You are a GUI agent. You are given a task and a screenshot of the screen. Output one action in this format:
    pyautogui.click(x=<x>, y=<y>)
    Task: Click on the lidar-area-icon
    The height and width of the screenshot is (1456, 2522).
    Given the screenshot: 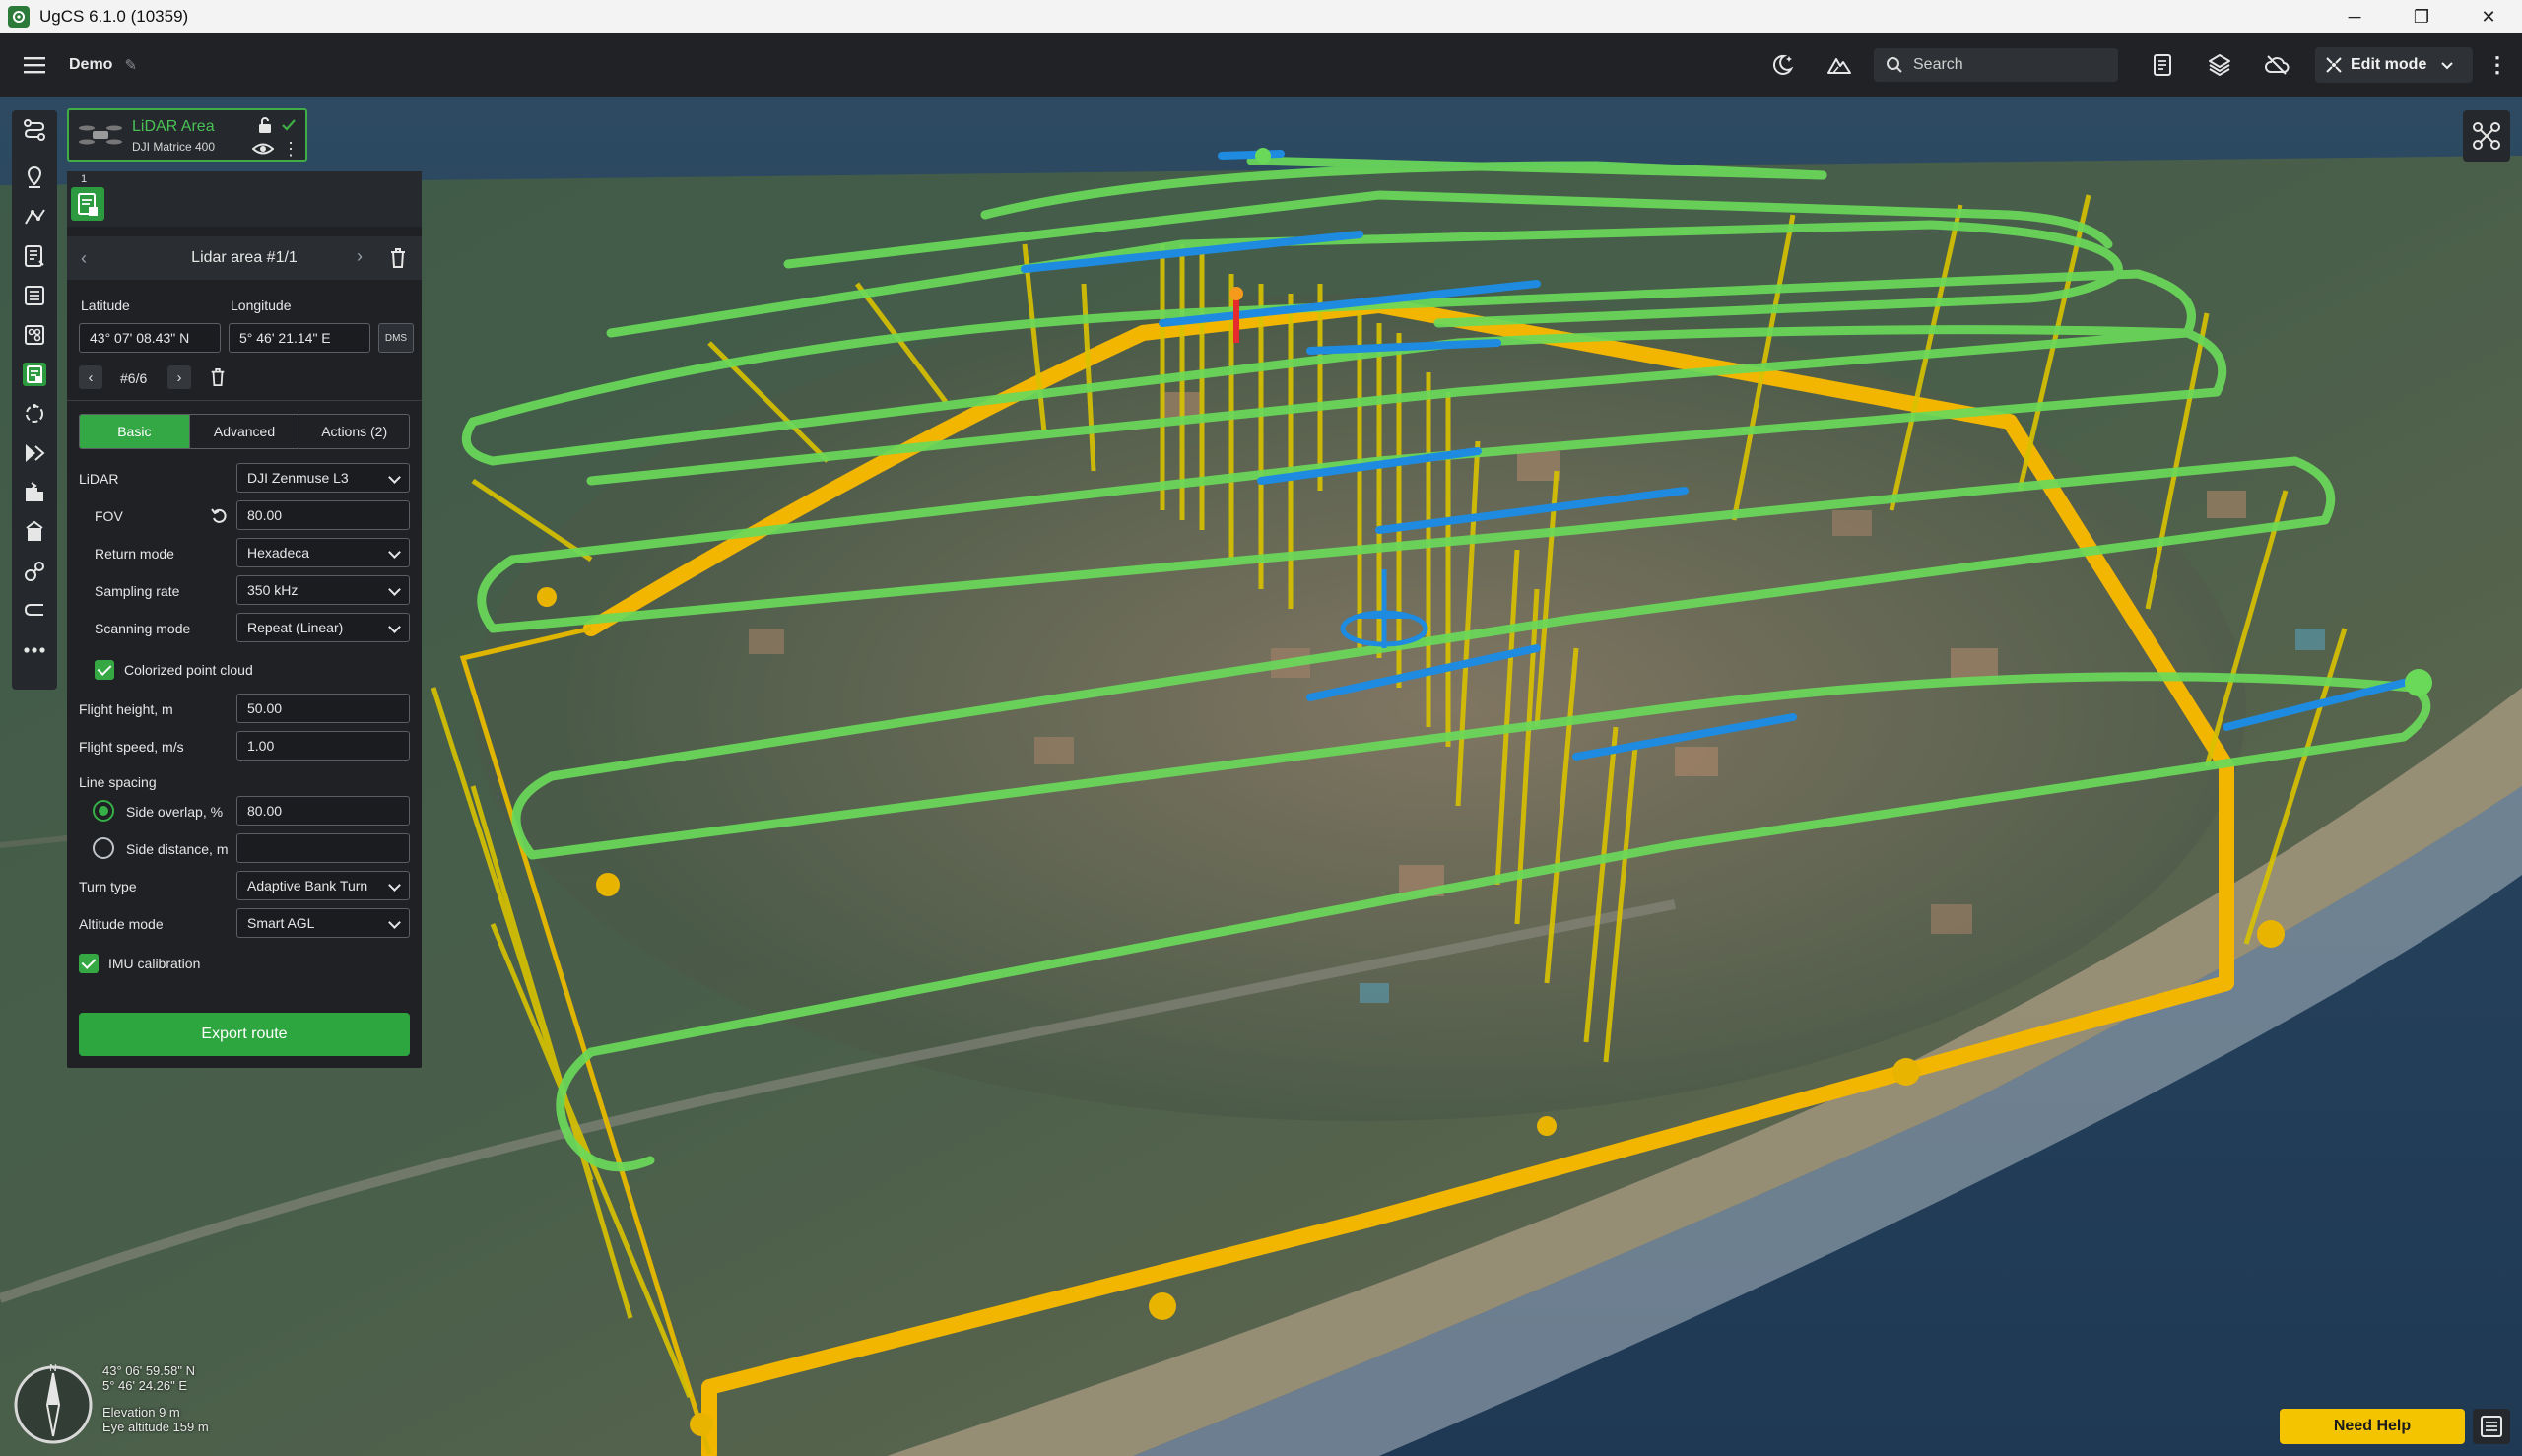 What is the action you would take?
    pyautogui.click(x=34, y=374)
    